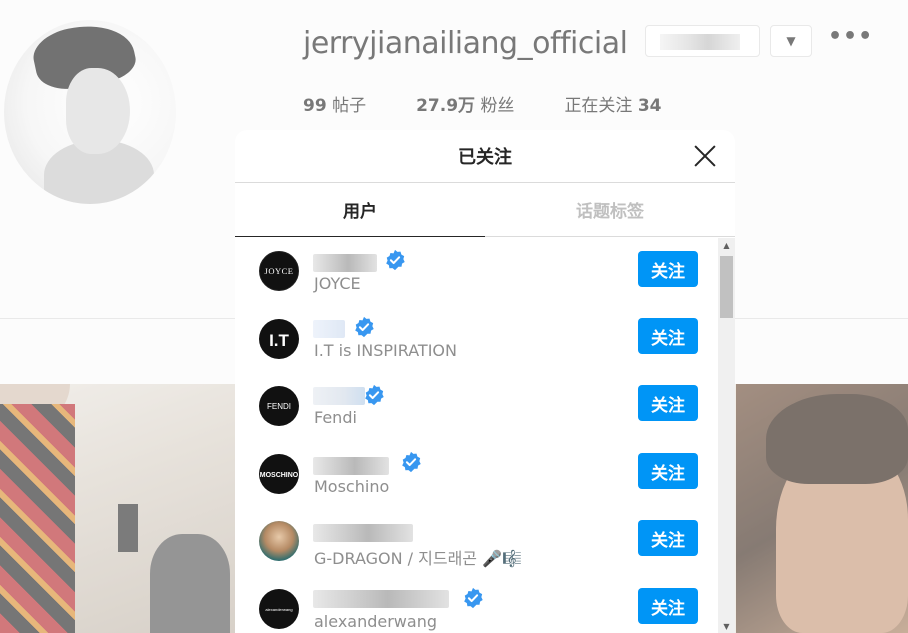  I want to click on svg-text: FENDI, so click(279, 406).